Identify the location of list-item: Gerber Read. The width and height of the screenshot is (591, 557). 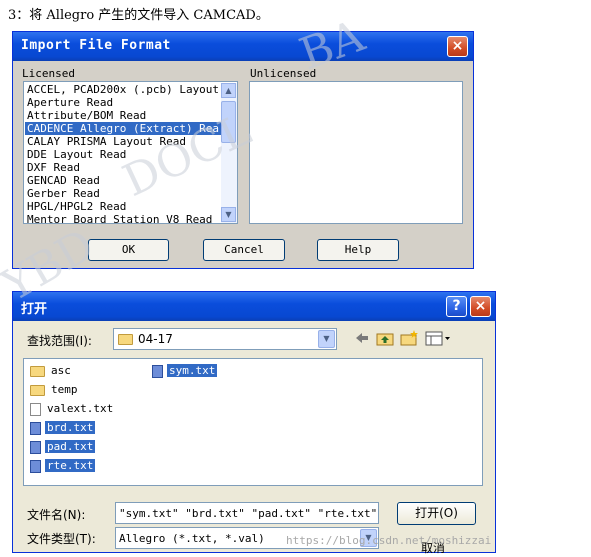
(123, 193).